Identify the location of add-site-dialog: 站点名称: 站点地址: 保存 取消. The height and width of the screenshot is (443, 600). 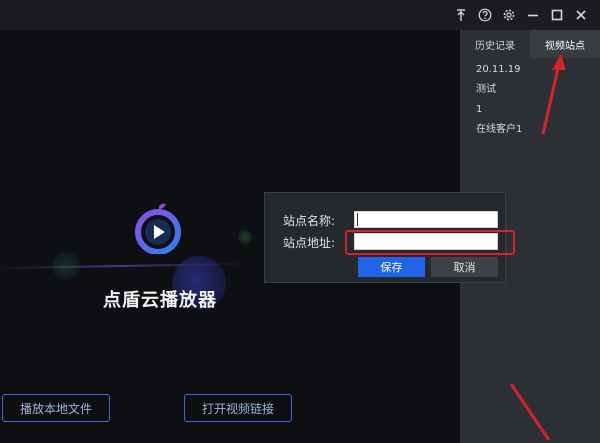
(385, 237).